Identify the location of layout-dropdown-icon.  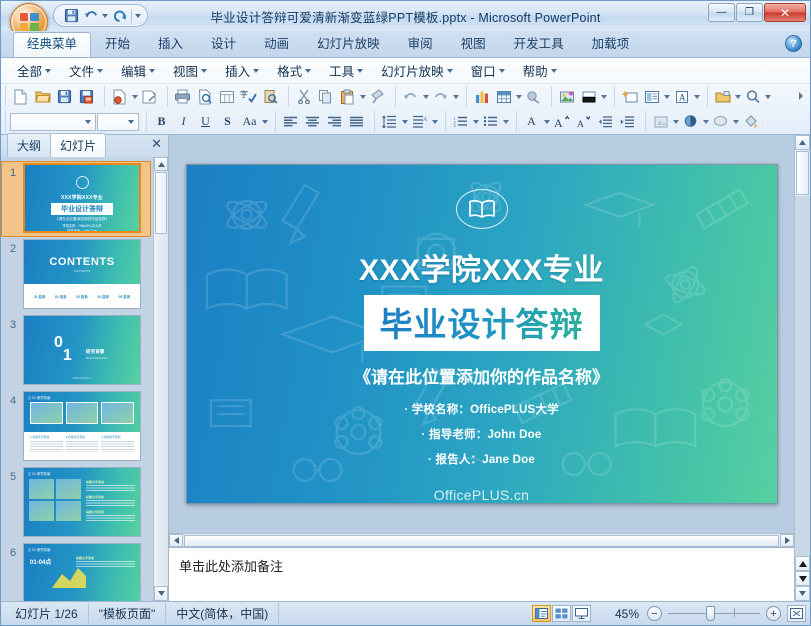
(667, 96).